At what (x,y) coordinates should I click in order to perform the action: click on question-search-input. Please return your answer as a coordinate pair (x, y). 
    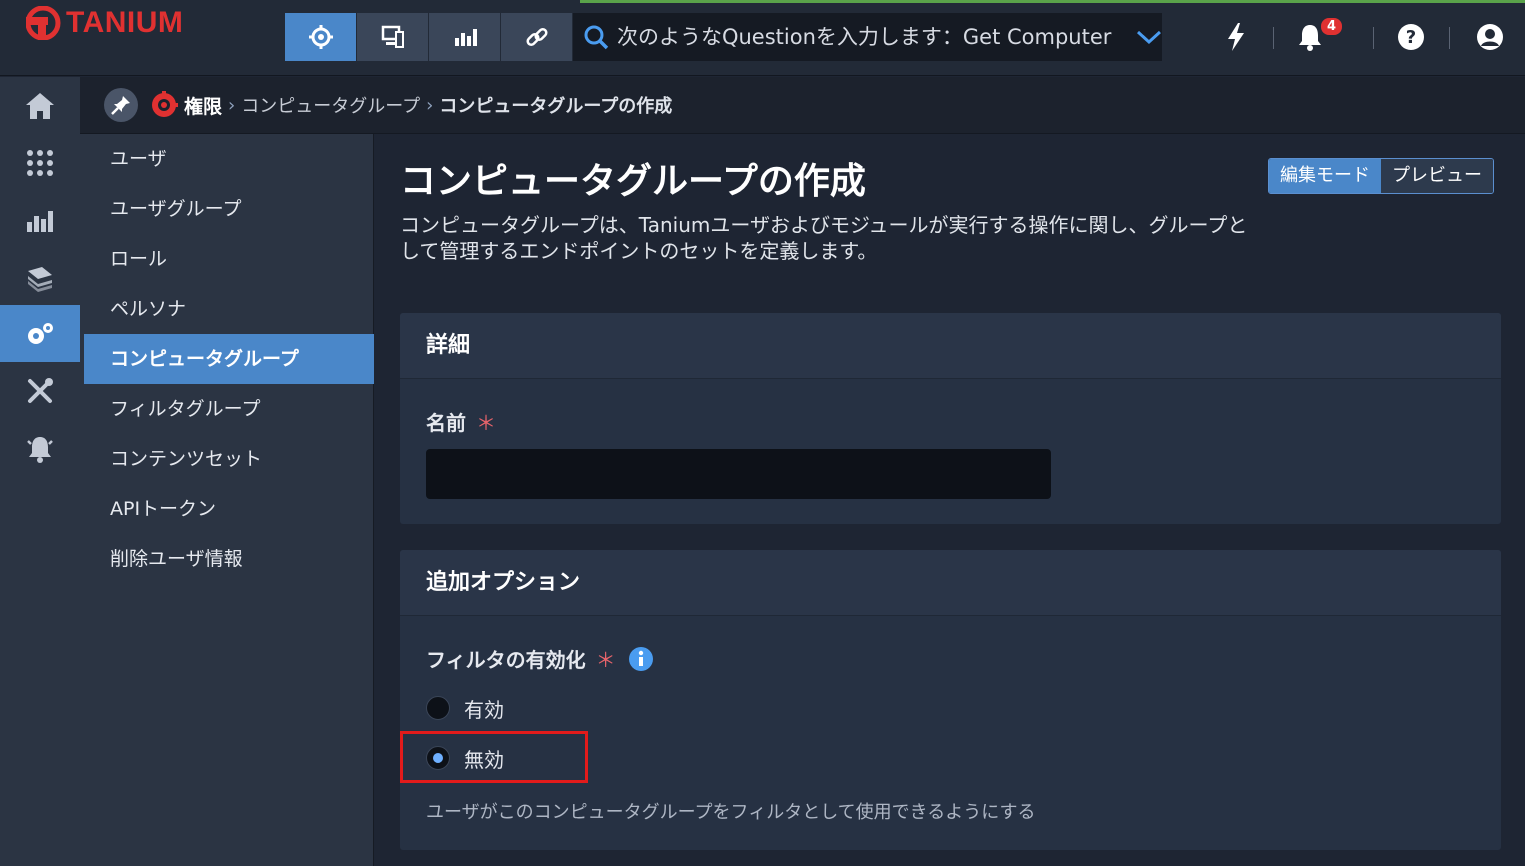
    Looking at the image, I should click on (876, 37).